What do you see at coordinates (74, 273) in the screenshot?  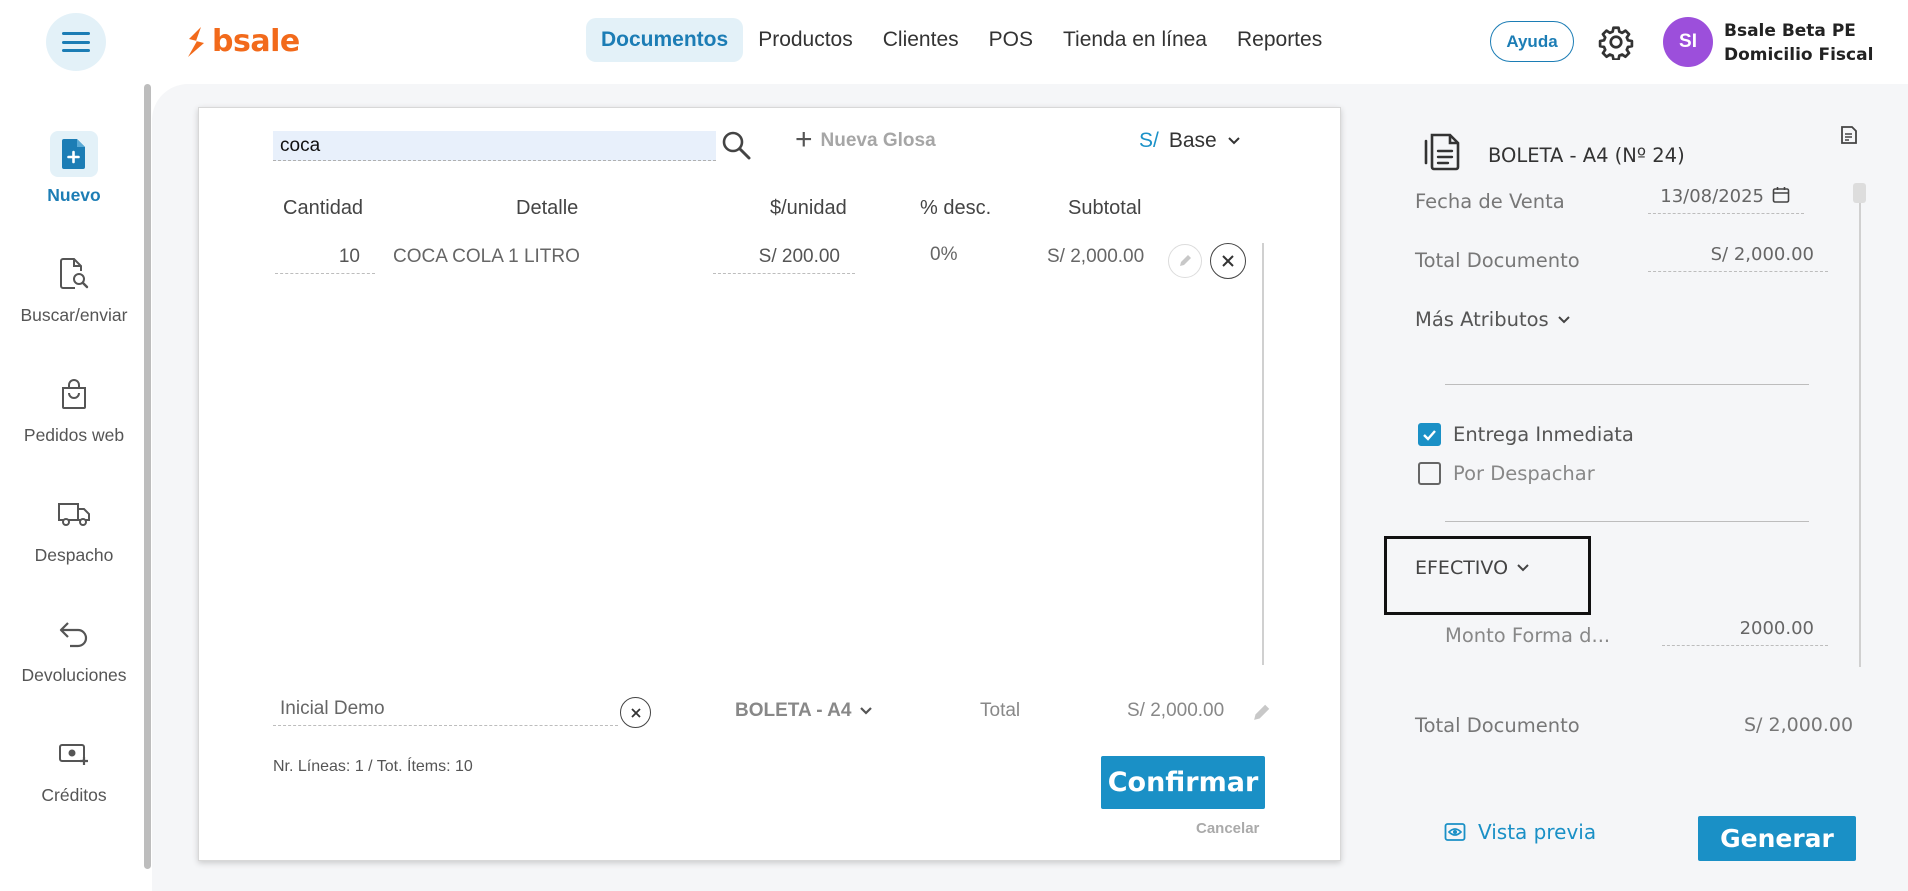 I see `search-document-icon` at bounding box center [74, 273].